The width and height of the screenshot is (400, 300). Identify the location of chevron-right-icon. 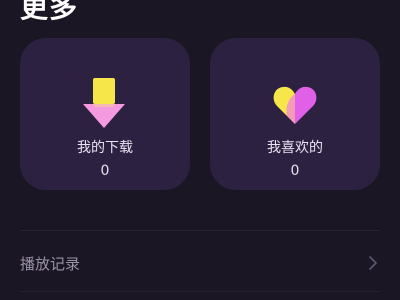
(373, 263).